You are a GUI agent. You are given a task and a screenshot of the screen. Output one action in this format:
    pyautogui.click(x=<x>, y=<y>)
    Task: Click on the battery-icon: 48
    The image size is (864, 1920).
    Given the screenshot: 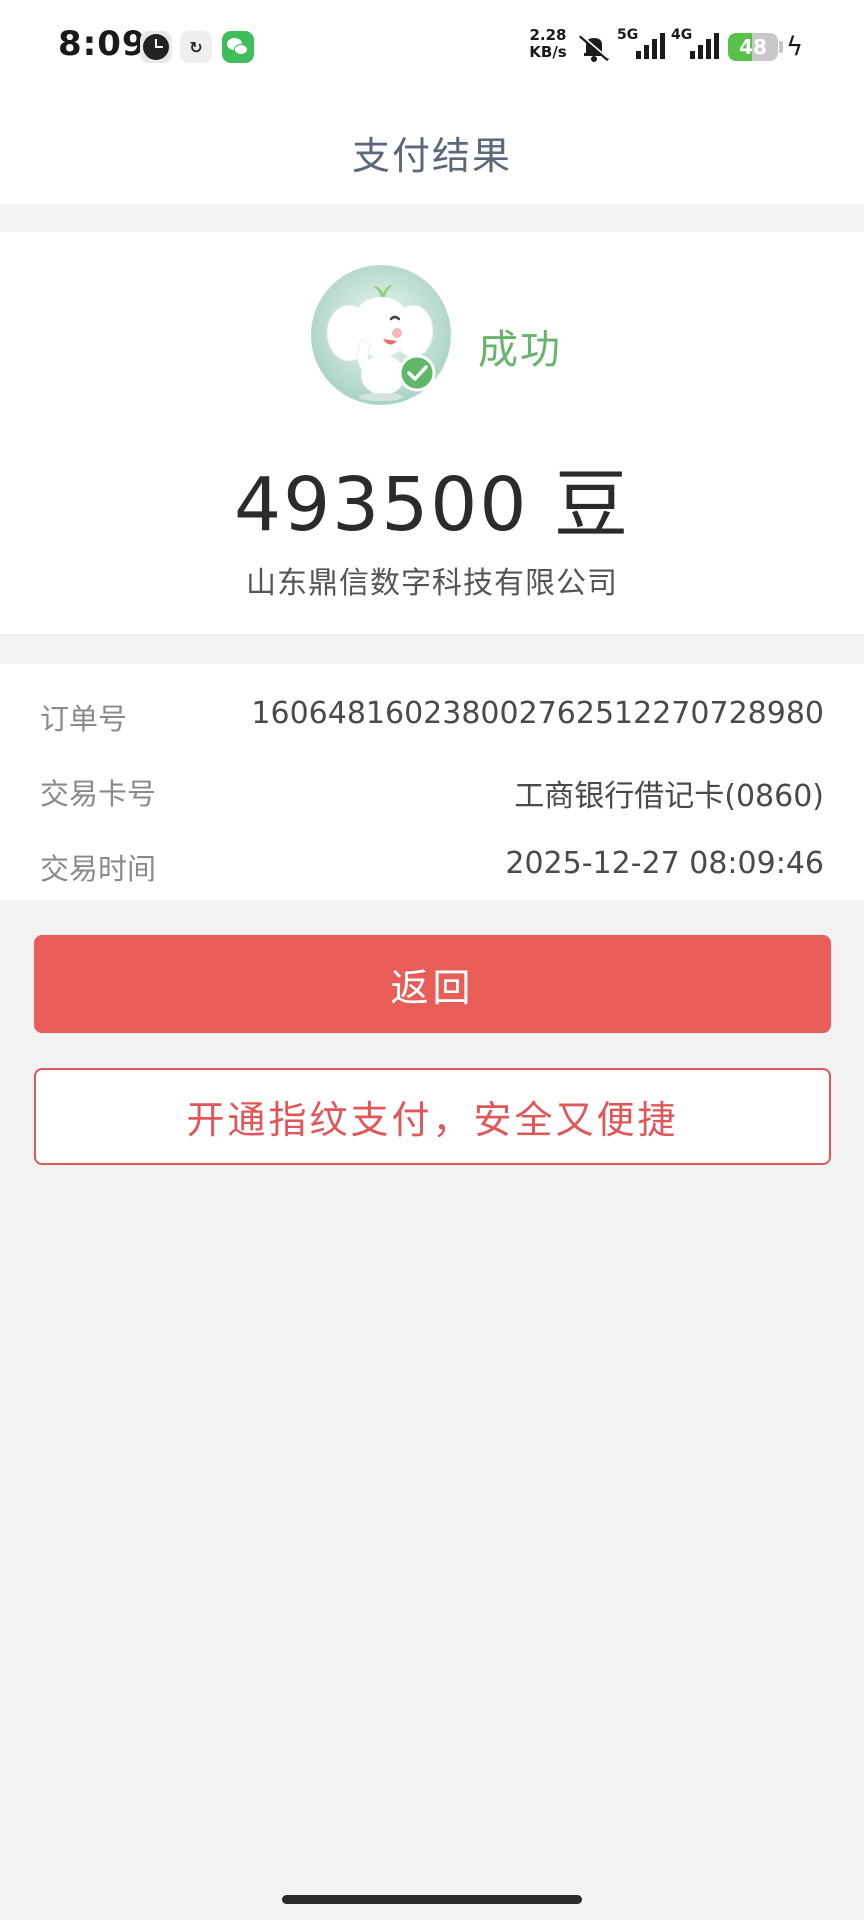 What is the action you would take?
    pyautogui.click(x=753, y=47)
    